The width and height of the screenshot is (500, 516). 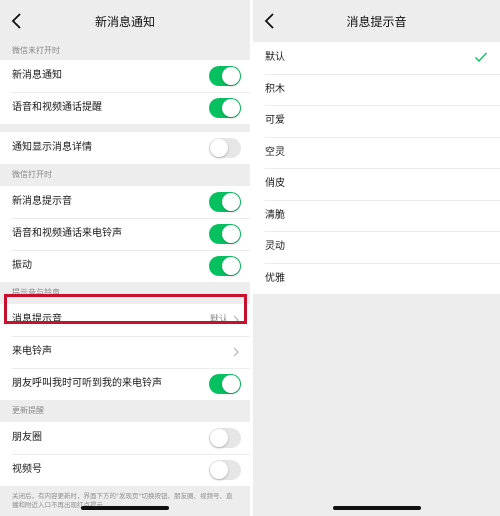 I want to click on row-new-message: 新消息通知, so click(x=125, y=76).